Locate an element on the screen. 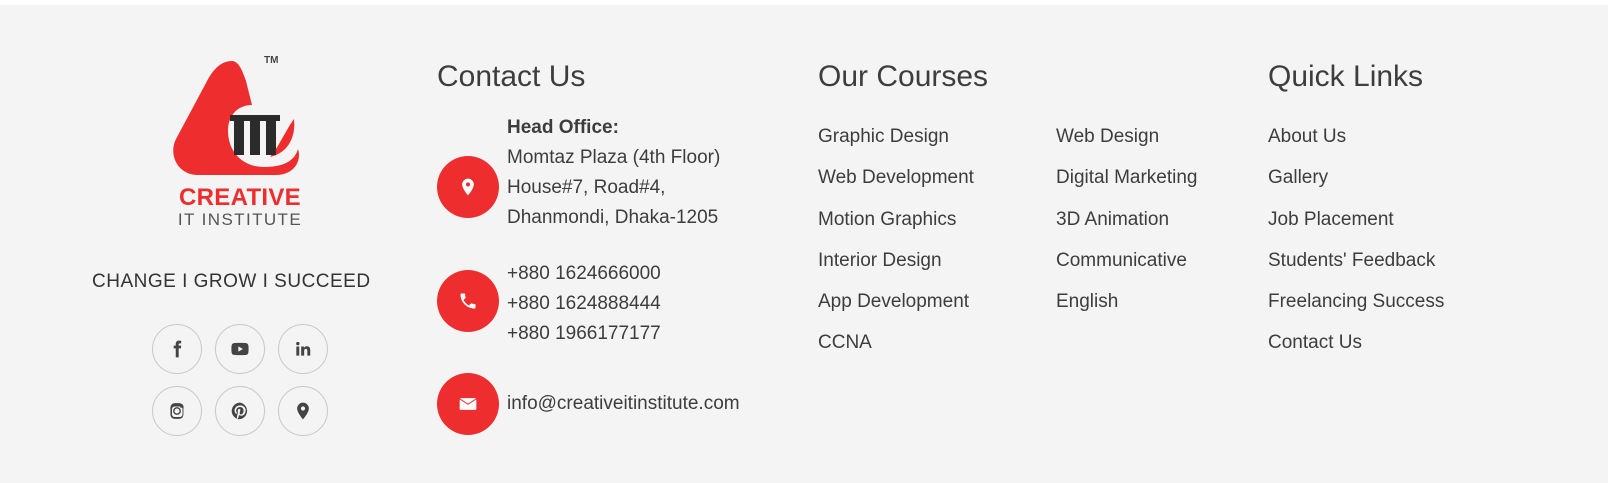 The image size is (1608, 483). course-link: 3D Animation is located at coordinates (1127, 229).